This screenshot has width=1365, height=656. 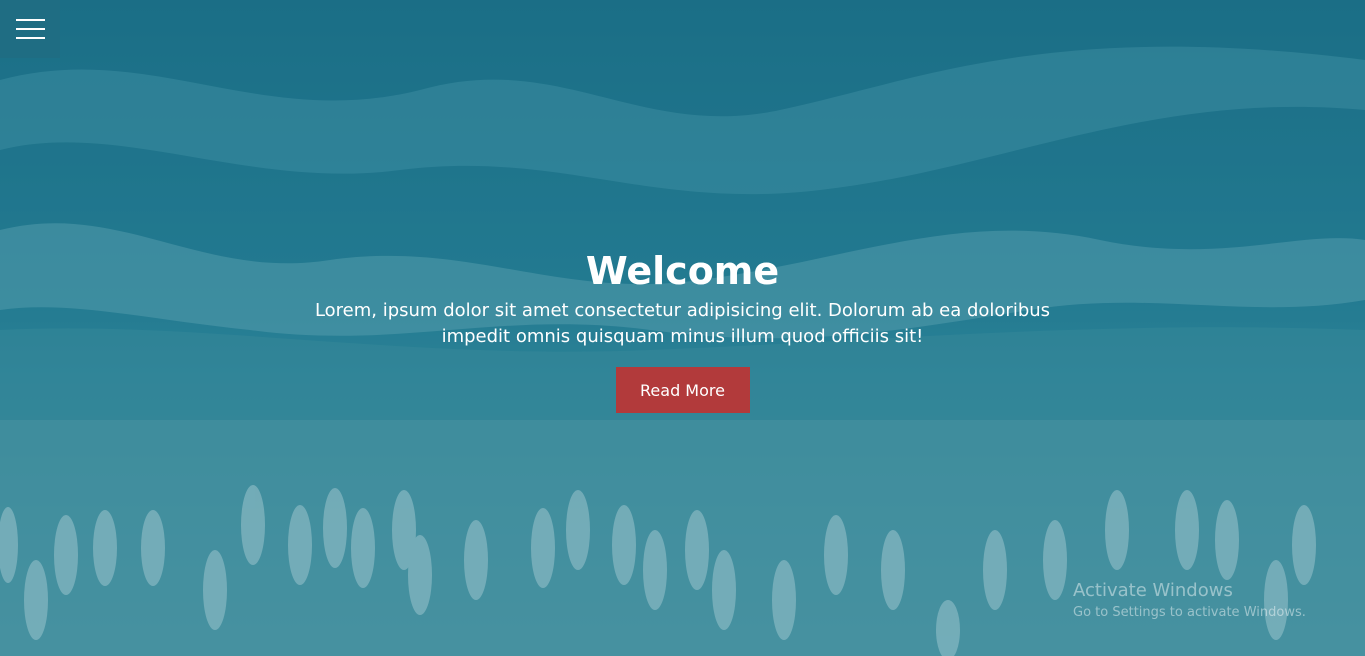 What do you see at coordinates (682, 271) in the screenshot?
I see `hero-title: Welcome` at bounding box center [682, 271].